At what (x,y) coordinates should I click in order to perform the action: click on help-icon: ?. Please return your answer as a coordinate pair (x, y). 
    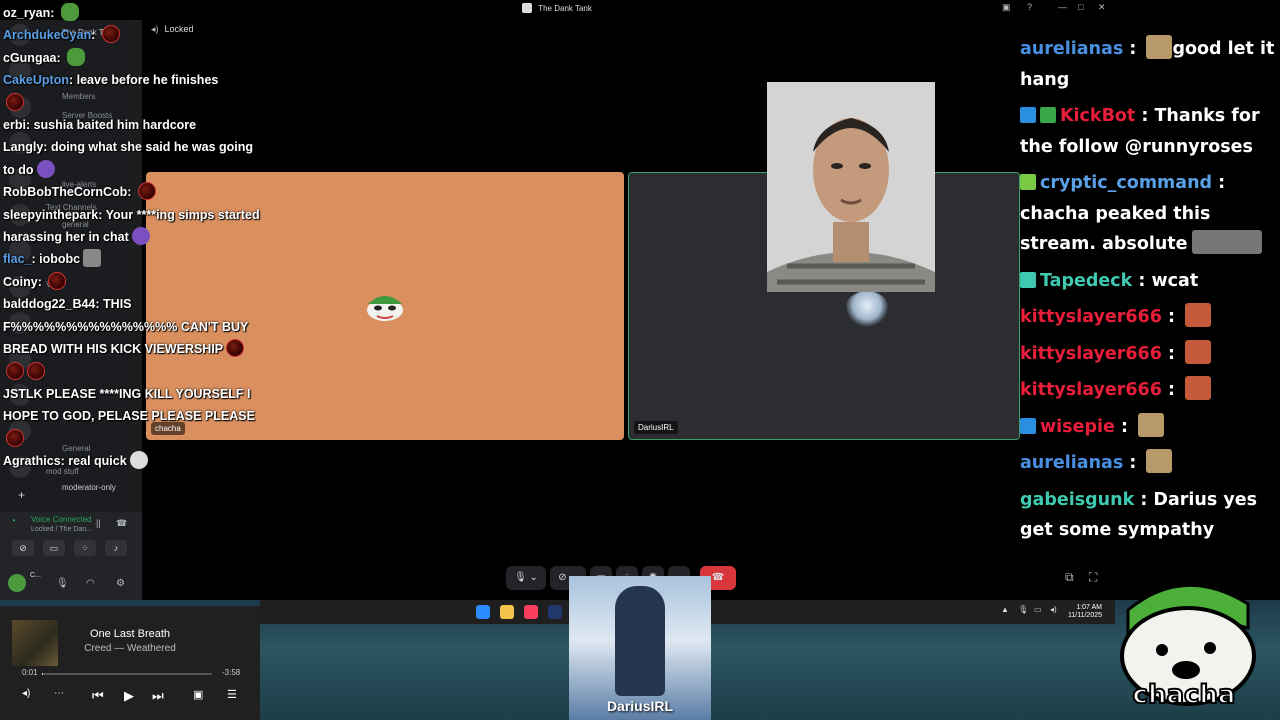
    Looking at the image, I should click on (1029, 7).